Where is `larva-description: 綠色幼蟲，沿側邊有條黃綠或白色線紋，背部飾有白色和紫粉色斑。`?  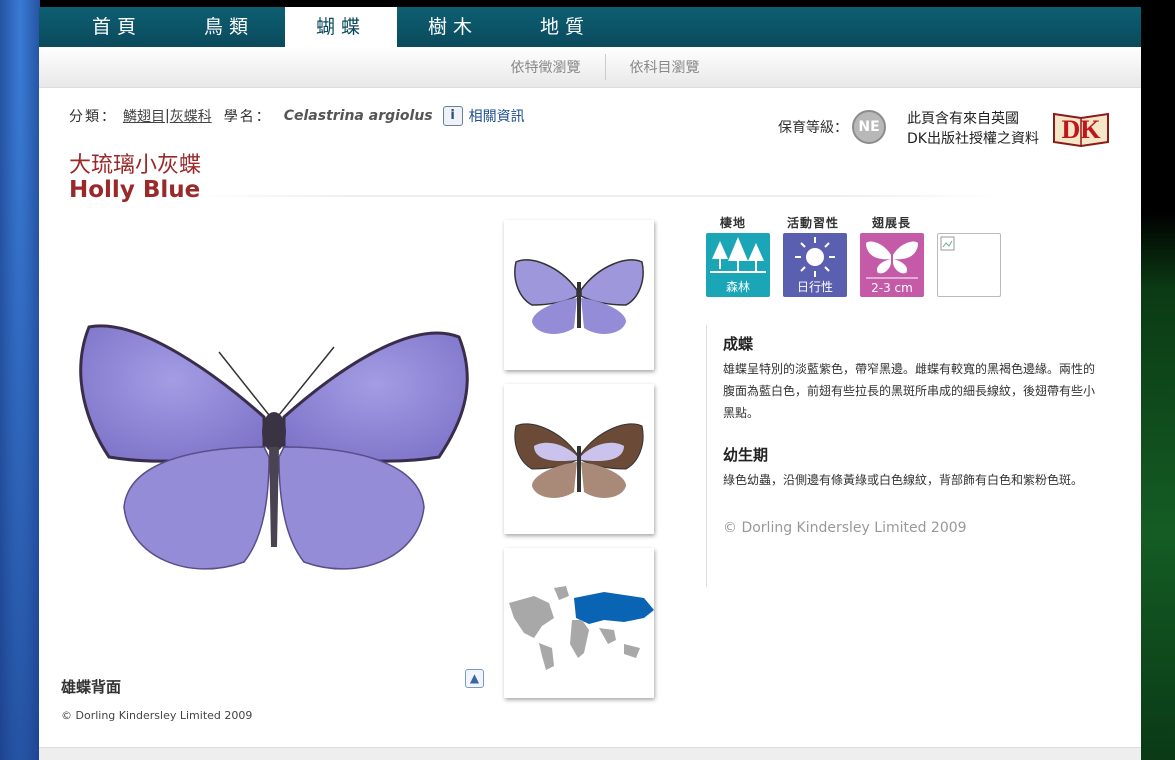
larva-description: 綠色幼蟲，沿側邊有條黃綠或白色線紋，背部飾有白色和紫粉色斑。 is located at coordinates (903, 480).